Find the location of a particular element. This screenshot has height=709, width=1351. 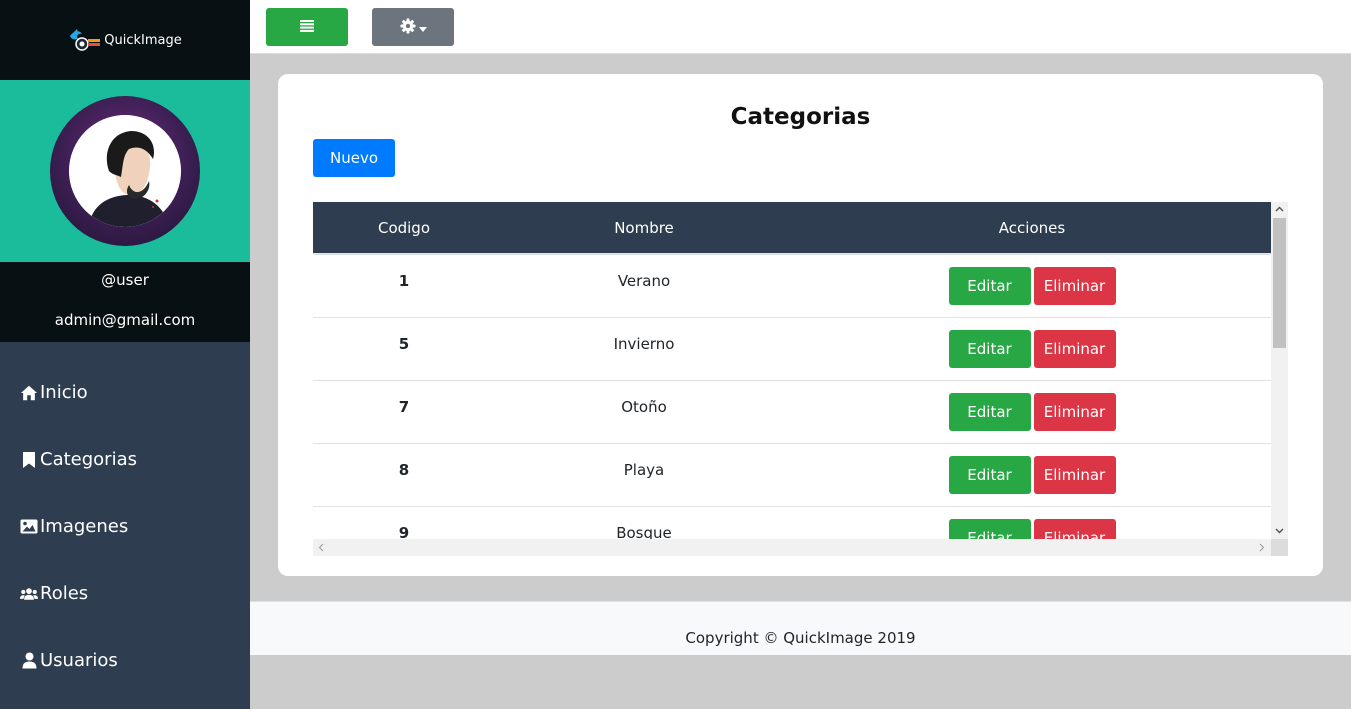

user-email: admin@gmail.com is located at coordinates (125, 320).